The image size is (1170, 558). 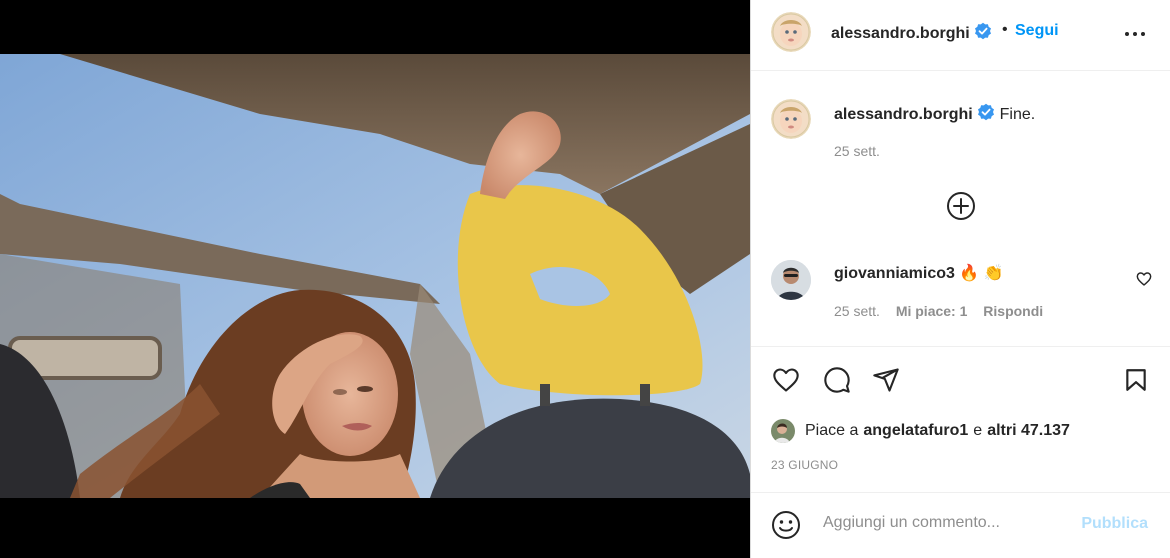 I want to click on speech-bubble-icon, so click(x=837, y=380).